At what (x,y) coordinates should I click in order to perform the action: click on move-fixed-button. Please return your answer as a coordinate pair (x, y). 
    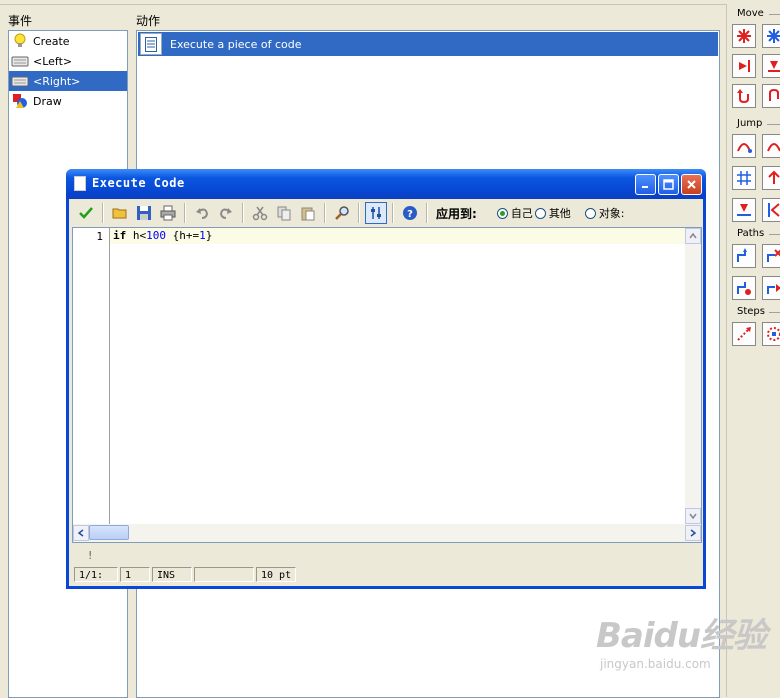
    Looking at the image, I should click on (744, 36).